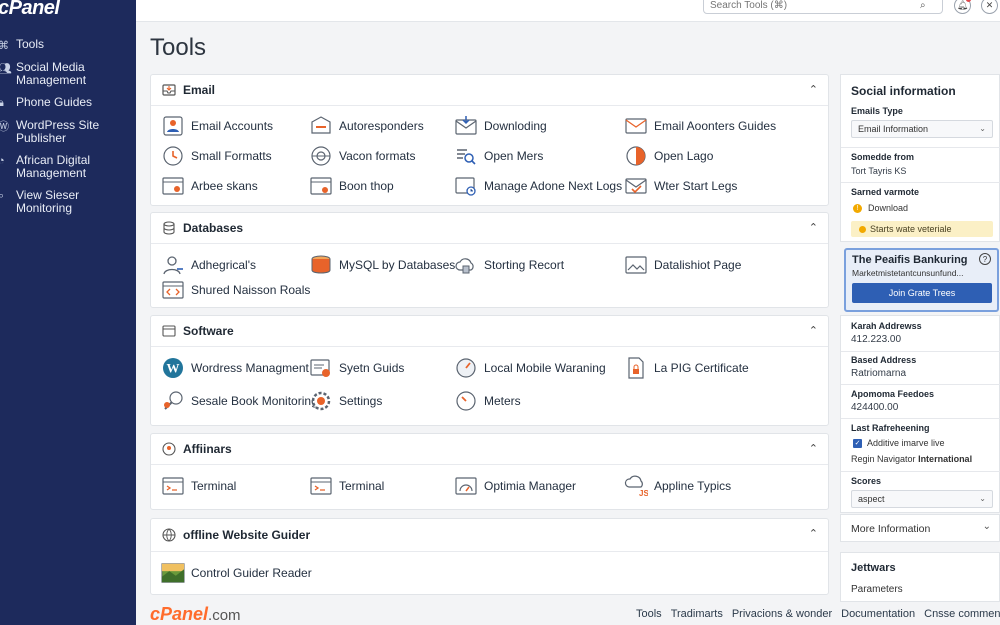 The image size is (1000, 625). I want to click on tool-email-guides: Email Aoonters Guides, so click(700, 126).